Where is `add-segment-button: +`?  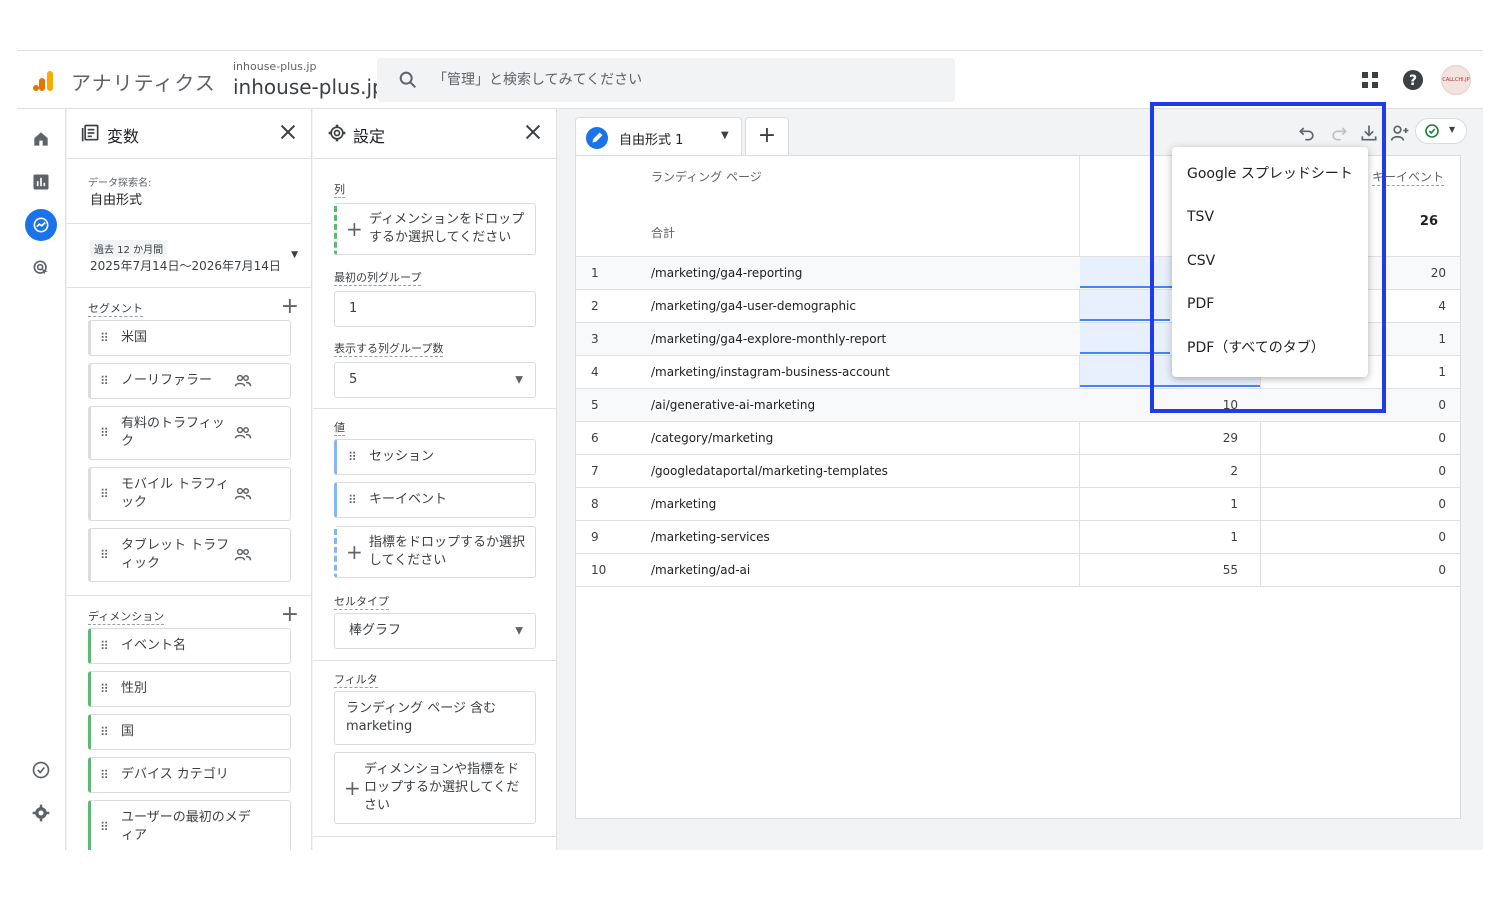
add-segment-button: + is located at coordinates (290, 307).